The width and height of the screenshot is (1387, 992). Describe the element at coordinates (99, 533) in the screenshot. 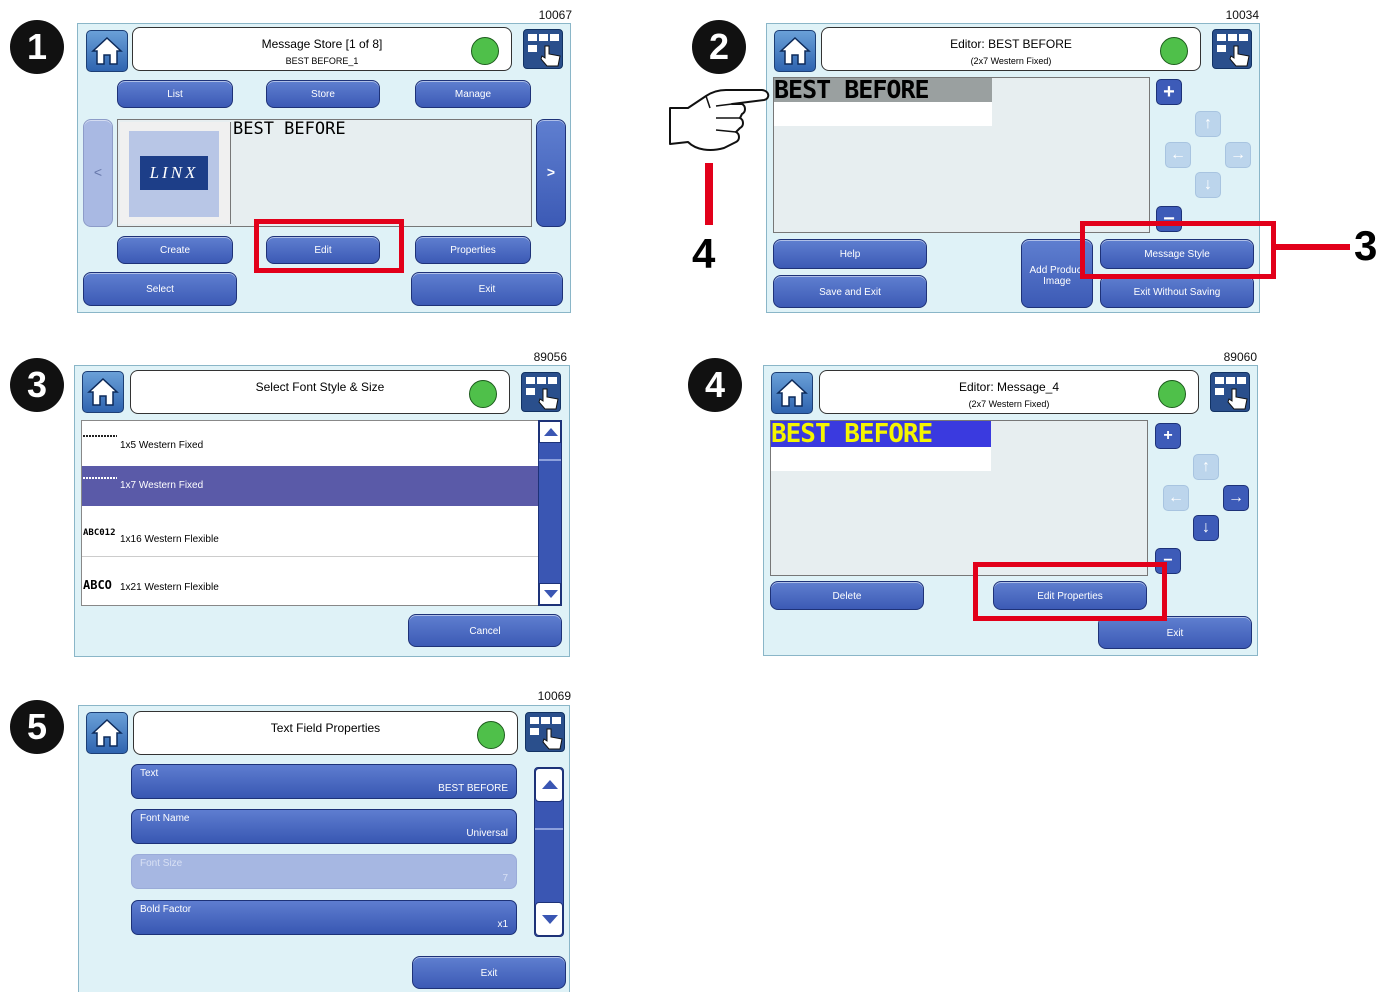

I see `font-sample: ABC012` at that location.